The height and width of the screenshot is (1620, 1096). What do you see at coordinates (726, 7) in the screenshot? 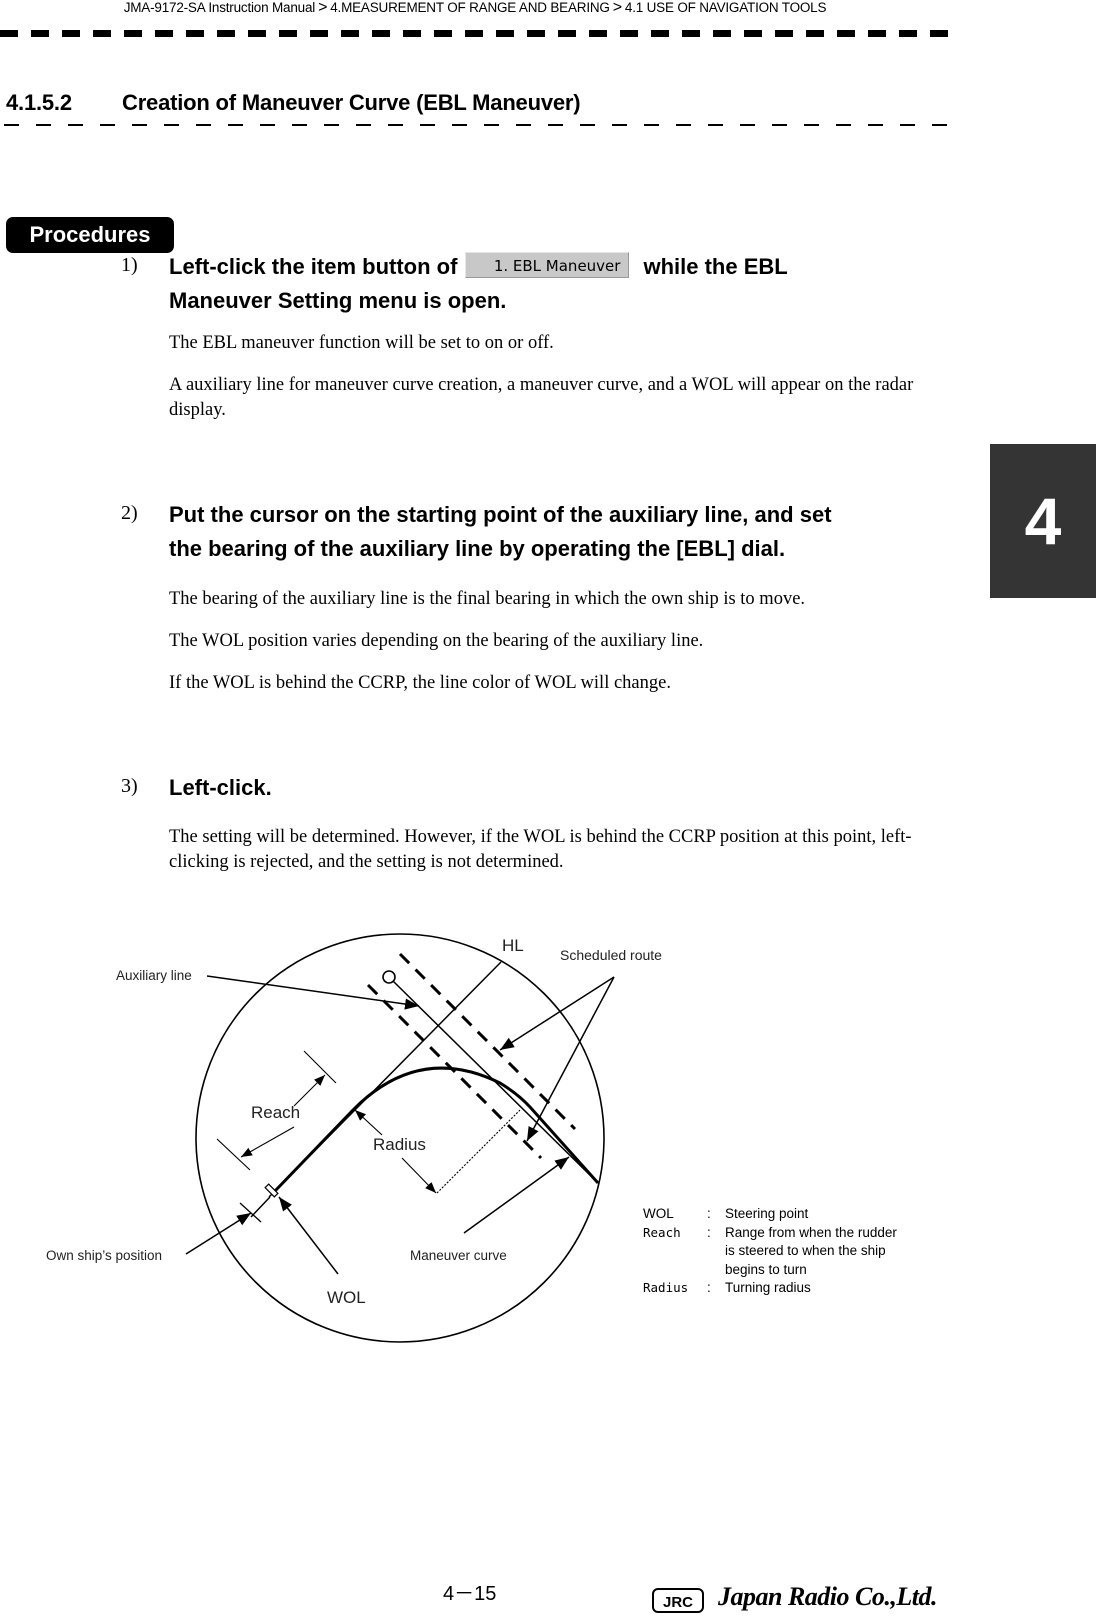
I see `breadcrumb-item-section: 4.1 USE OF NAVIGATION TOOLS` at bounding box center [726, 7].